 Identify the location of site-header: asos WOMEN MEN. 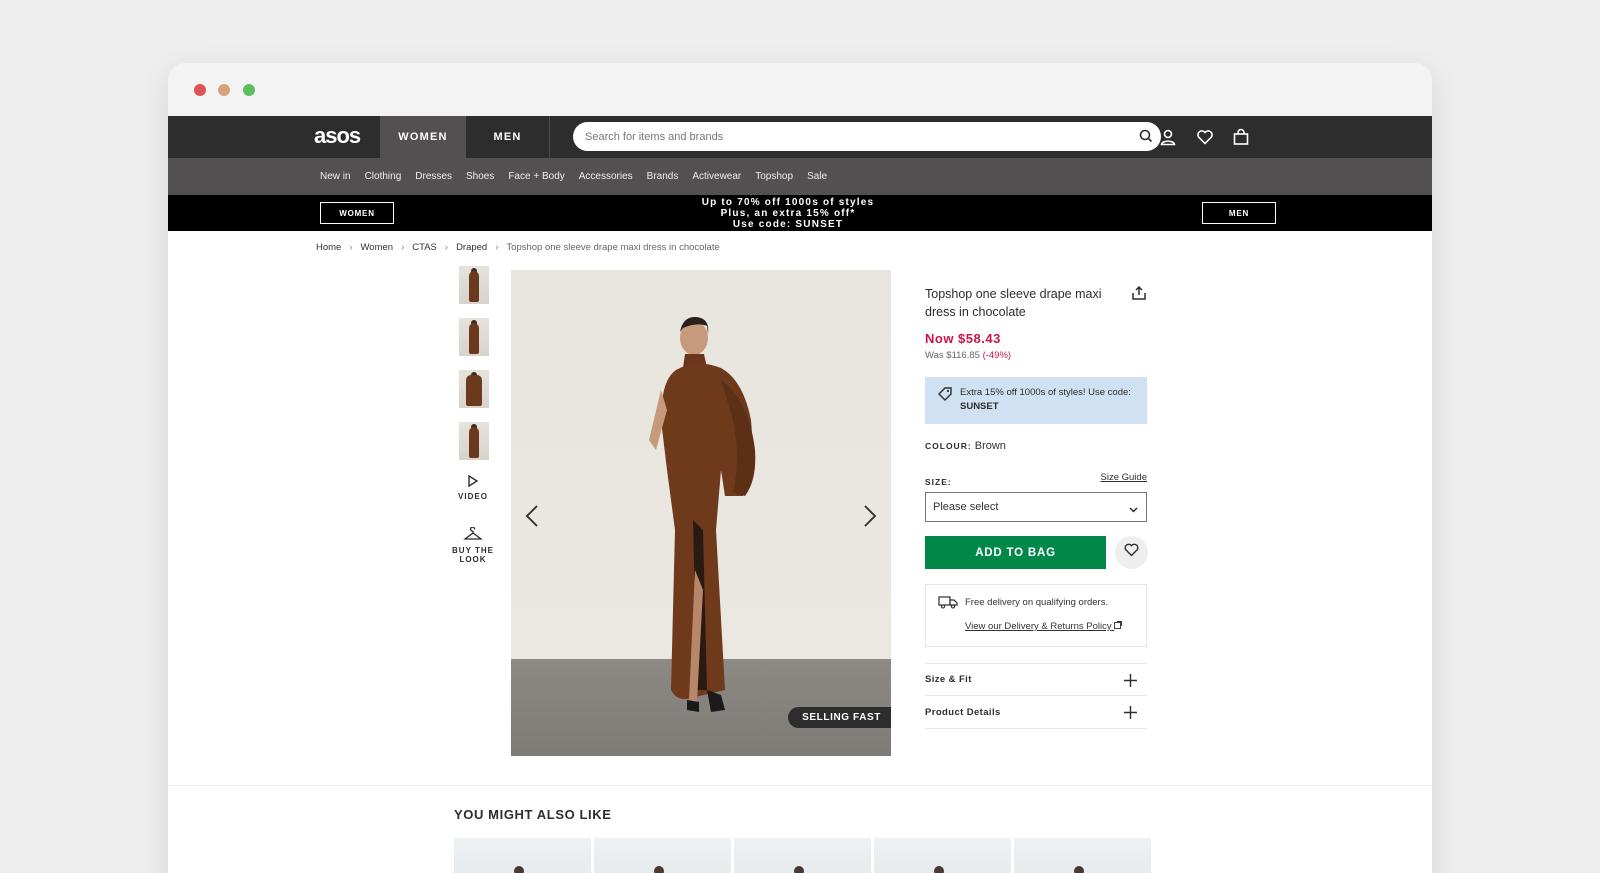
(800, 137).